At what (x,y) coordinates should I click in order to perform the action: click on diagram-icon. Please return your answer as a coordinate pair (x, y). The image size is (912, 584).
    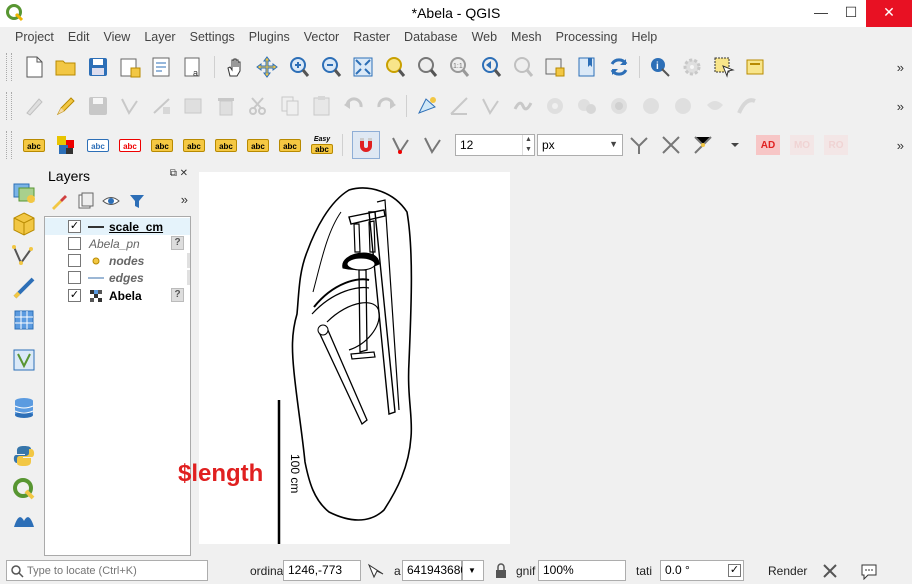
    Looking at the image, I should click on (66, 145).